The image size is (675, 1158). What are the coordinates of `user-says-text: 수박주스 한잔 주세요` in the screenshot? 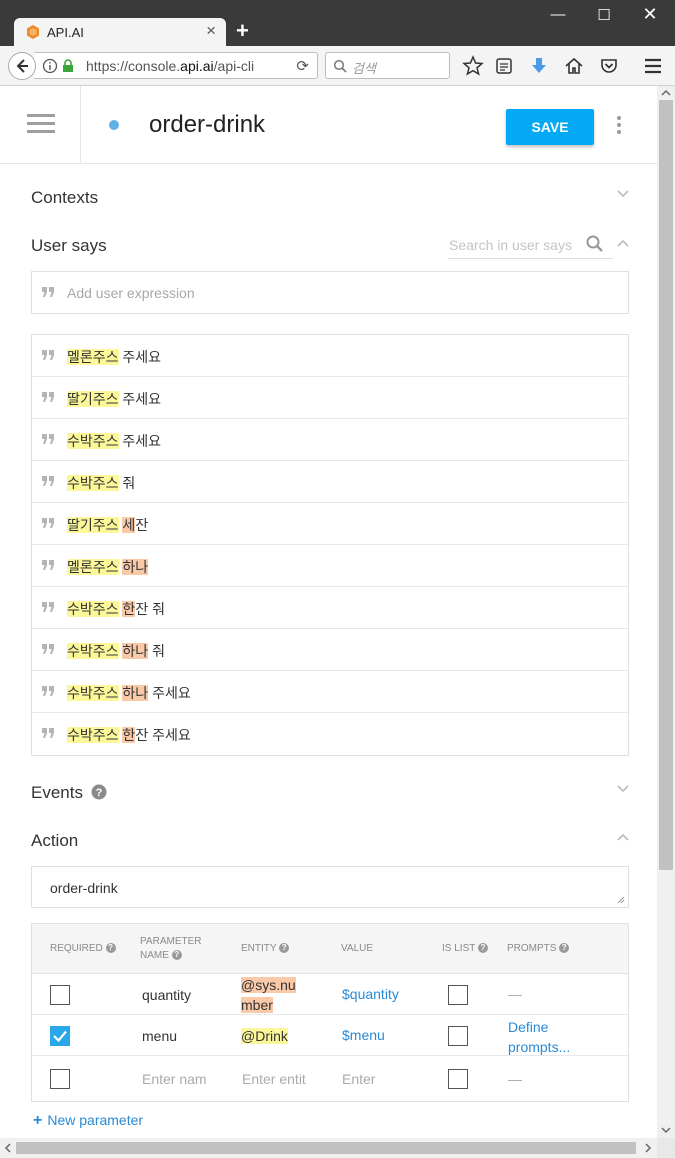 It's located at (129, 735).